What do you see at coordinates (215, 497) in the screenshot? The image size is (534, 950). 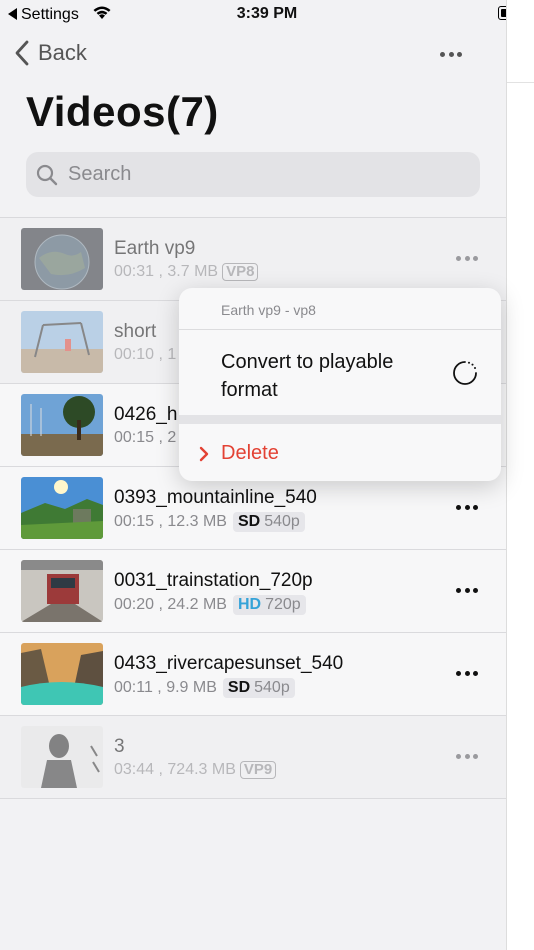 I see `video-title: 0393_mountainline_540` at bounding box center [215, 497].